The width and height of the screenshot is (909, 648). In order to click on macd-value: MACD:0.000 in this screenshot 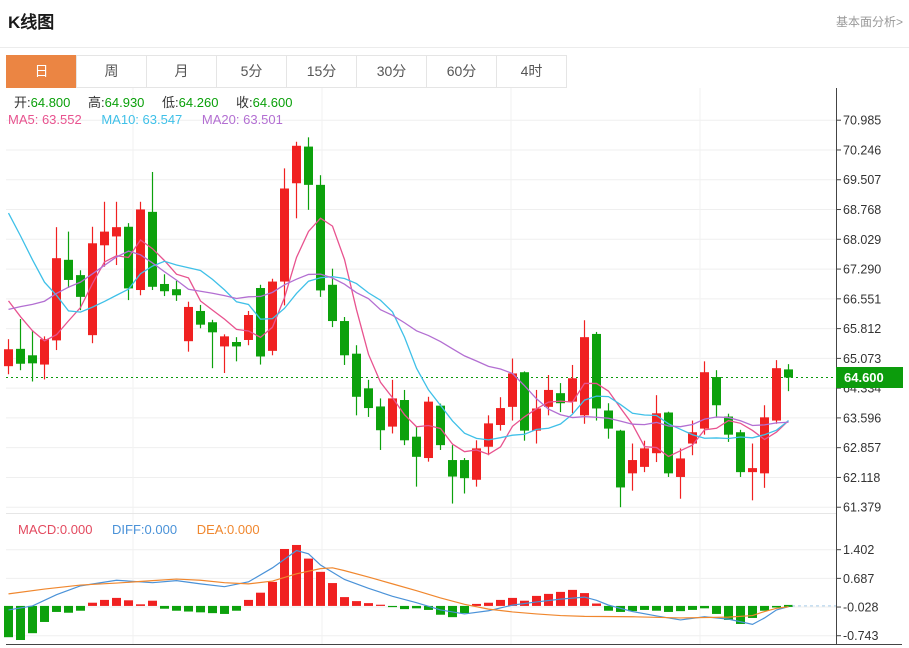, I will do `click(55, 529)`.